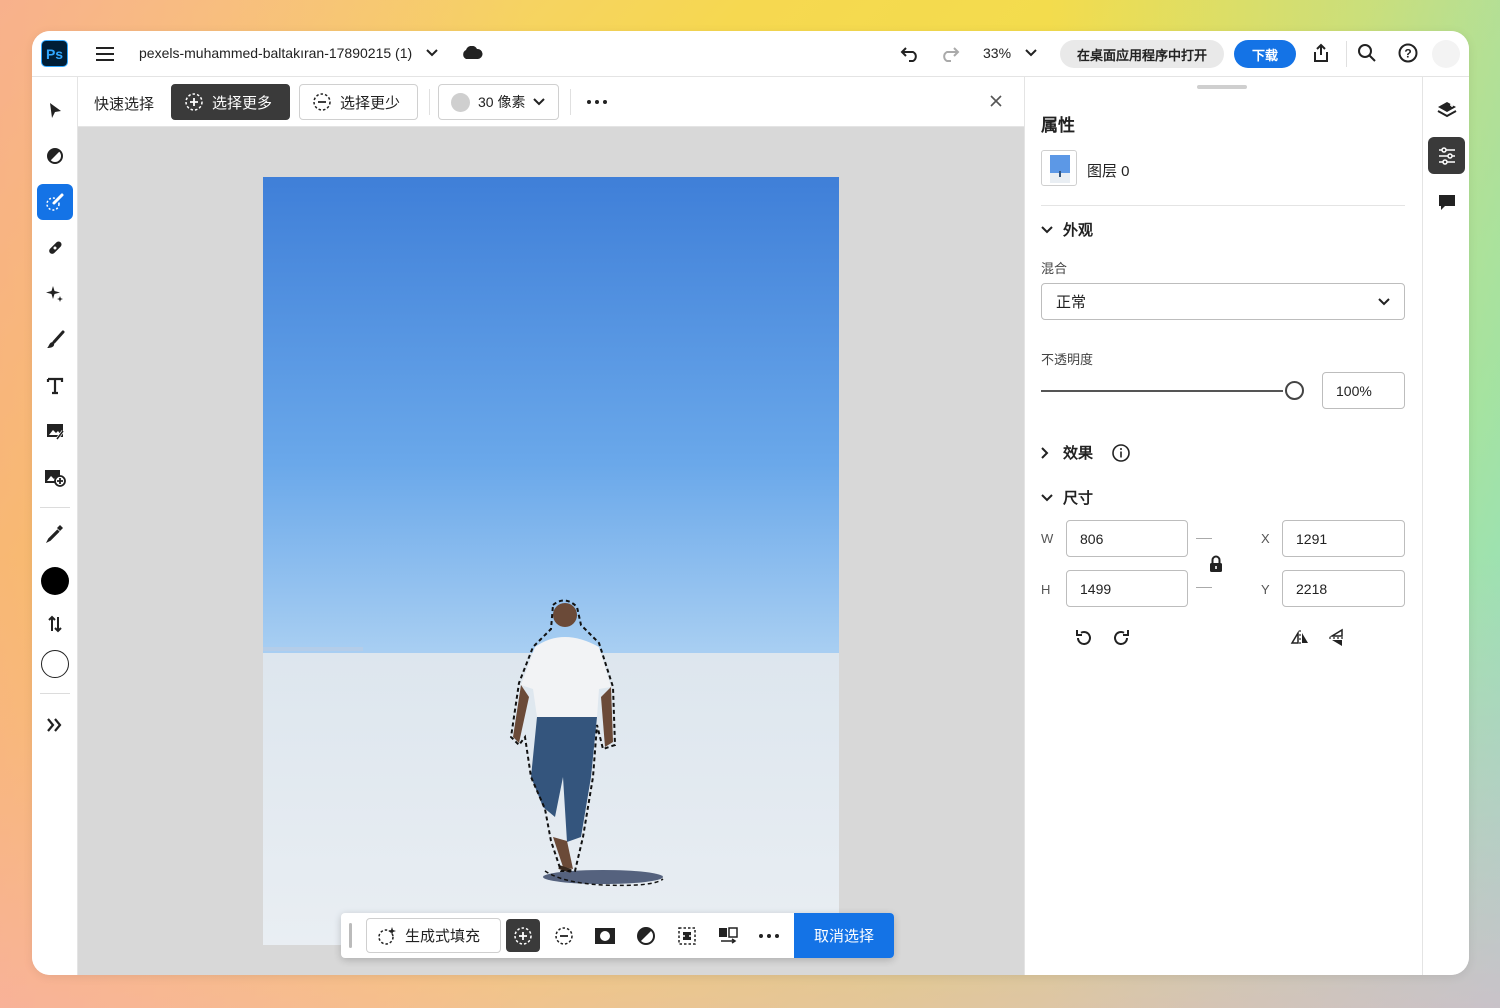 Image resolution: width=1500 pixels, height=1008 pixels. I want to click on blend-label: 混合, so click(1054, 268).